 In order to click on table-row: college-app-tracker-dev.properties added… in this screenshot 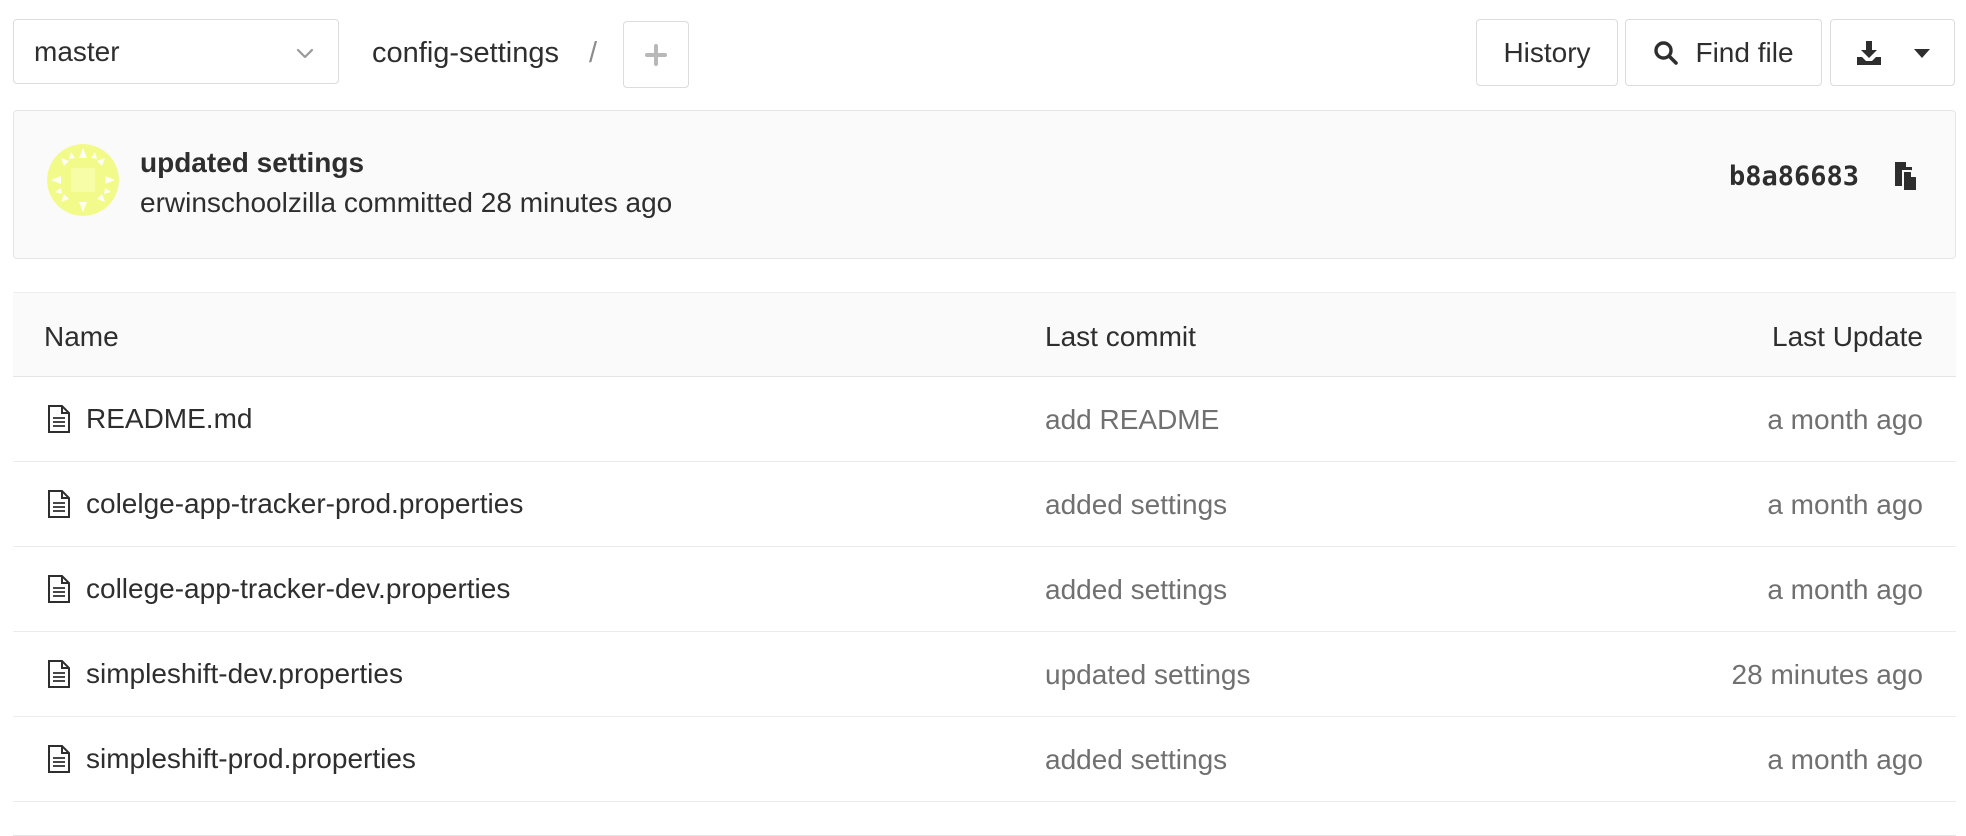, I will do `click(984, 589)`.